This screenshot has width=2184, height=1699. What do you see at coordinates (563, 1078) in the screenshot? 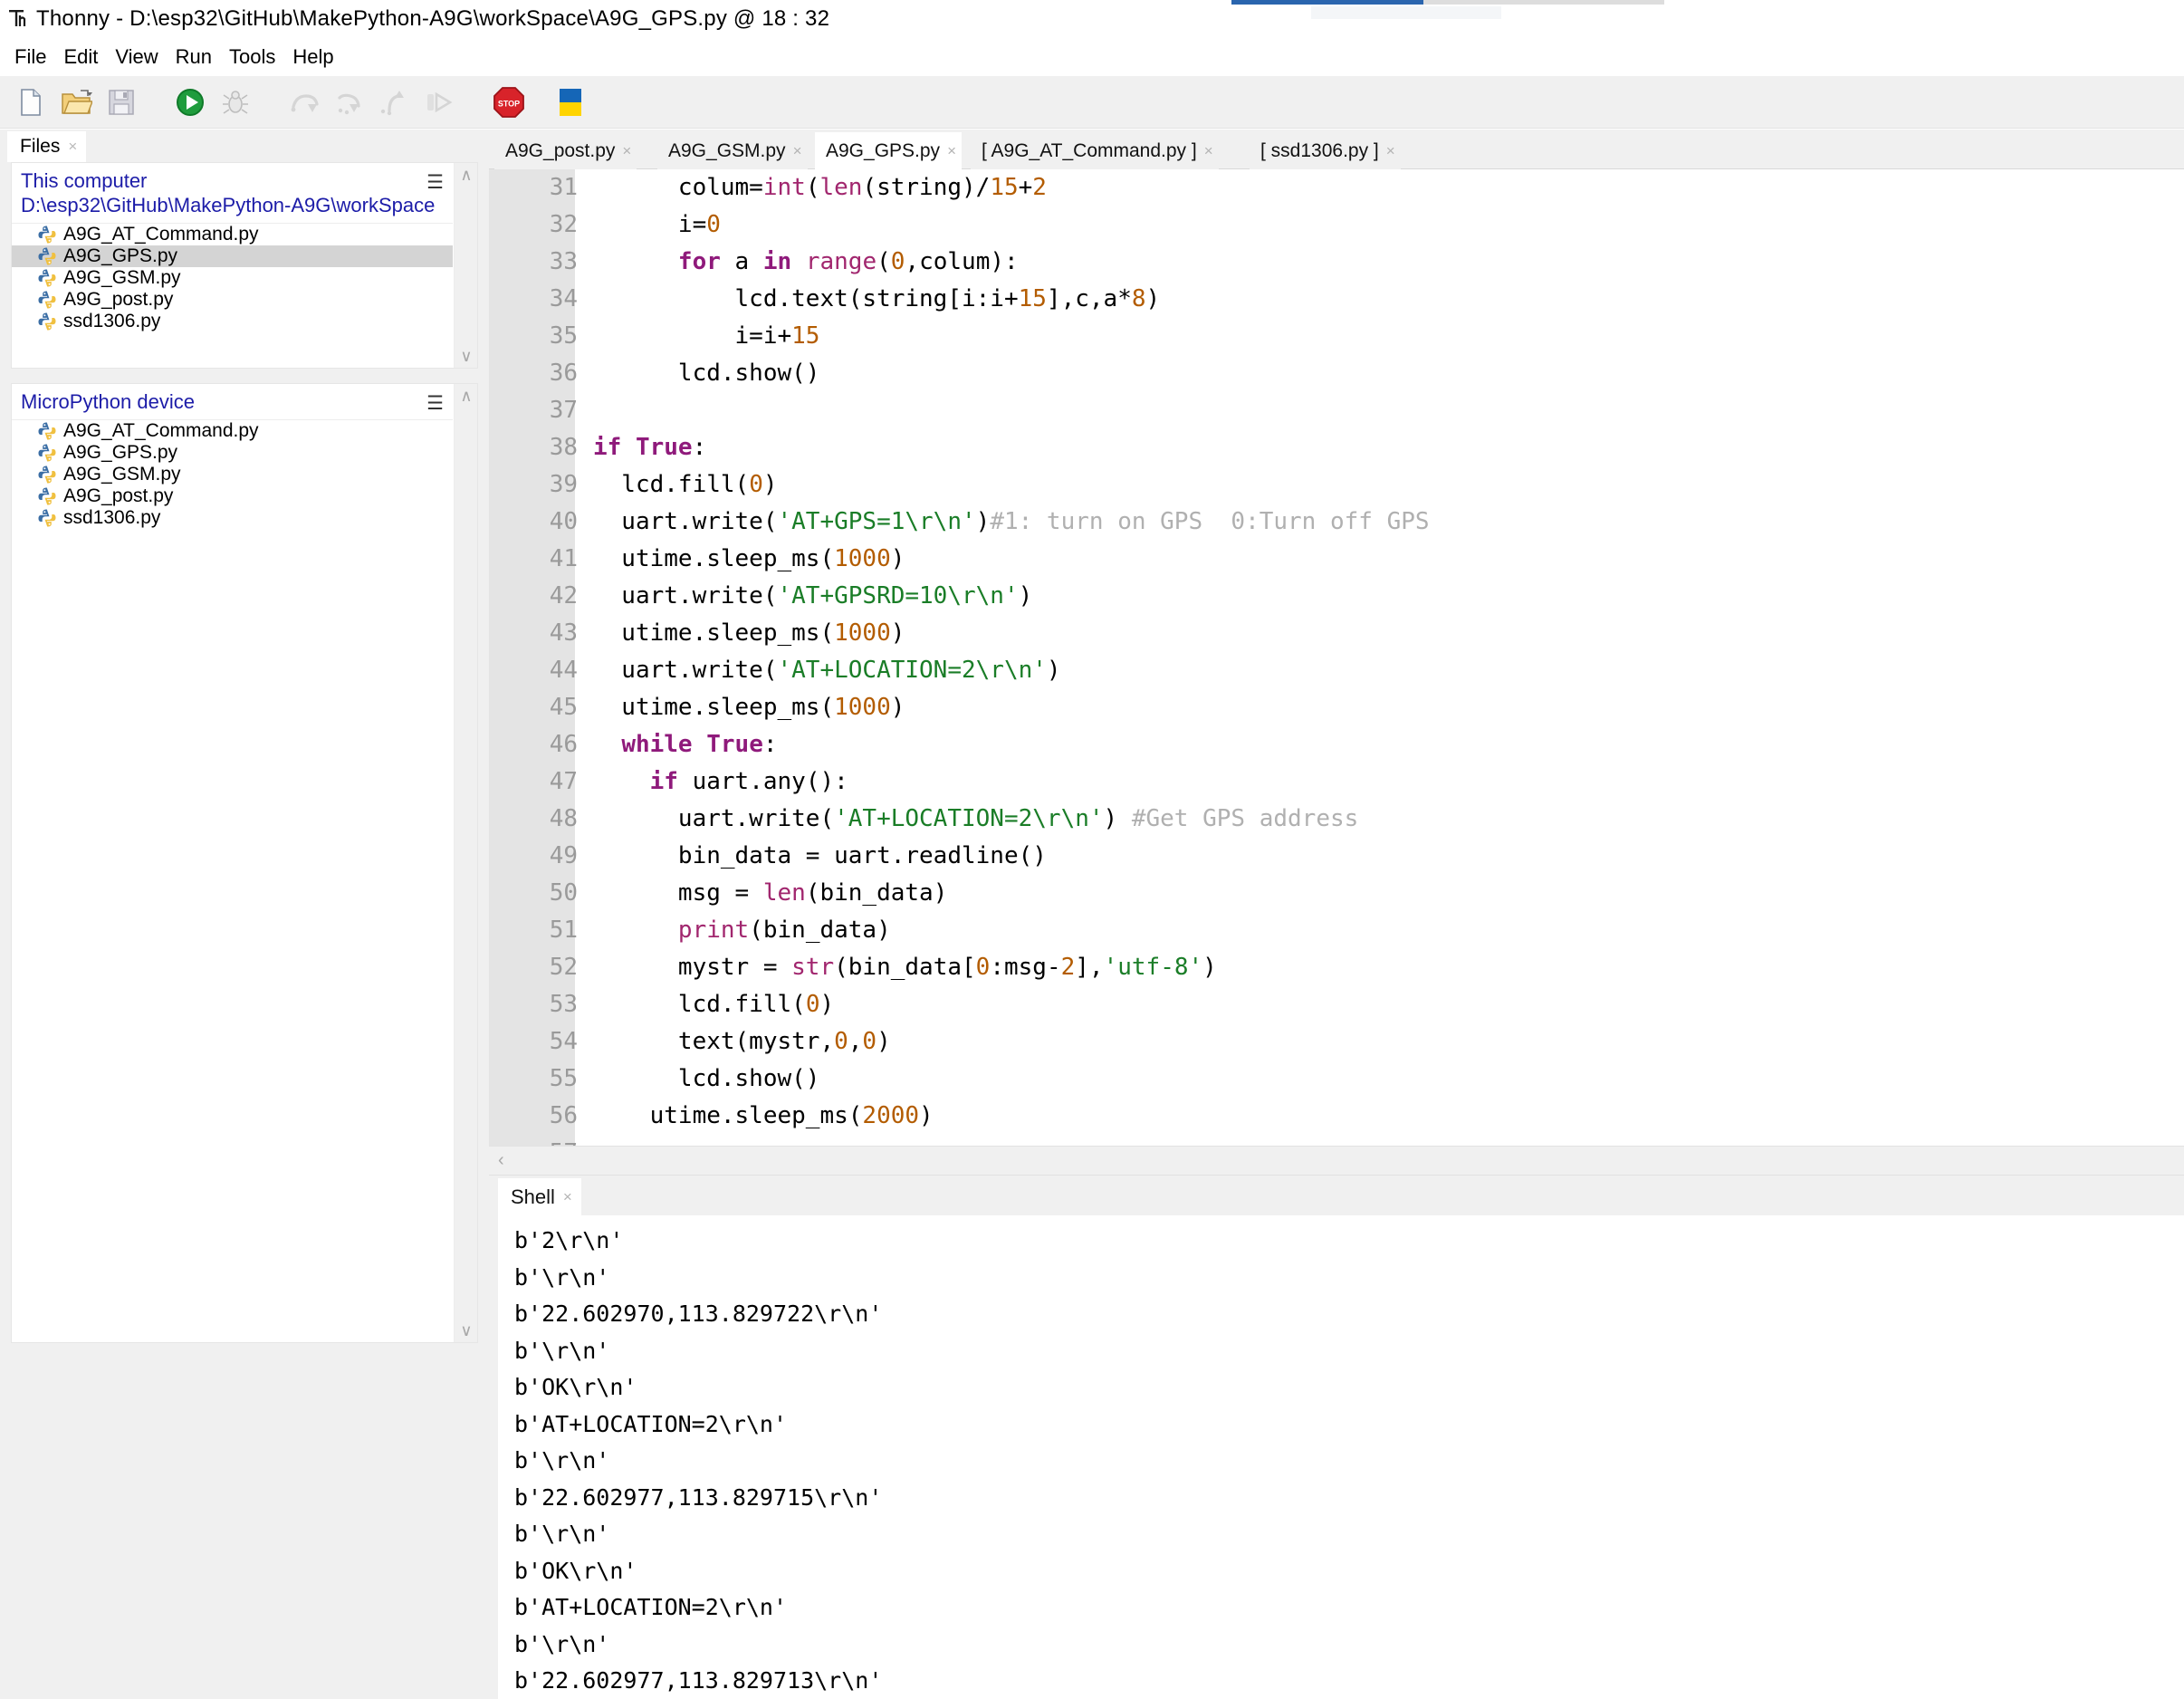
I see `line-number: 55` at bounding box center [563, 1078].